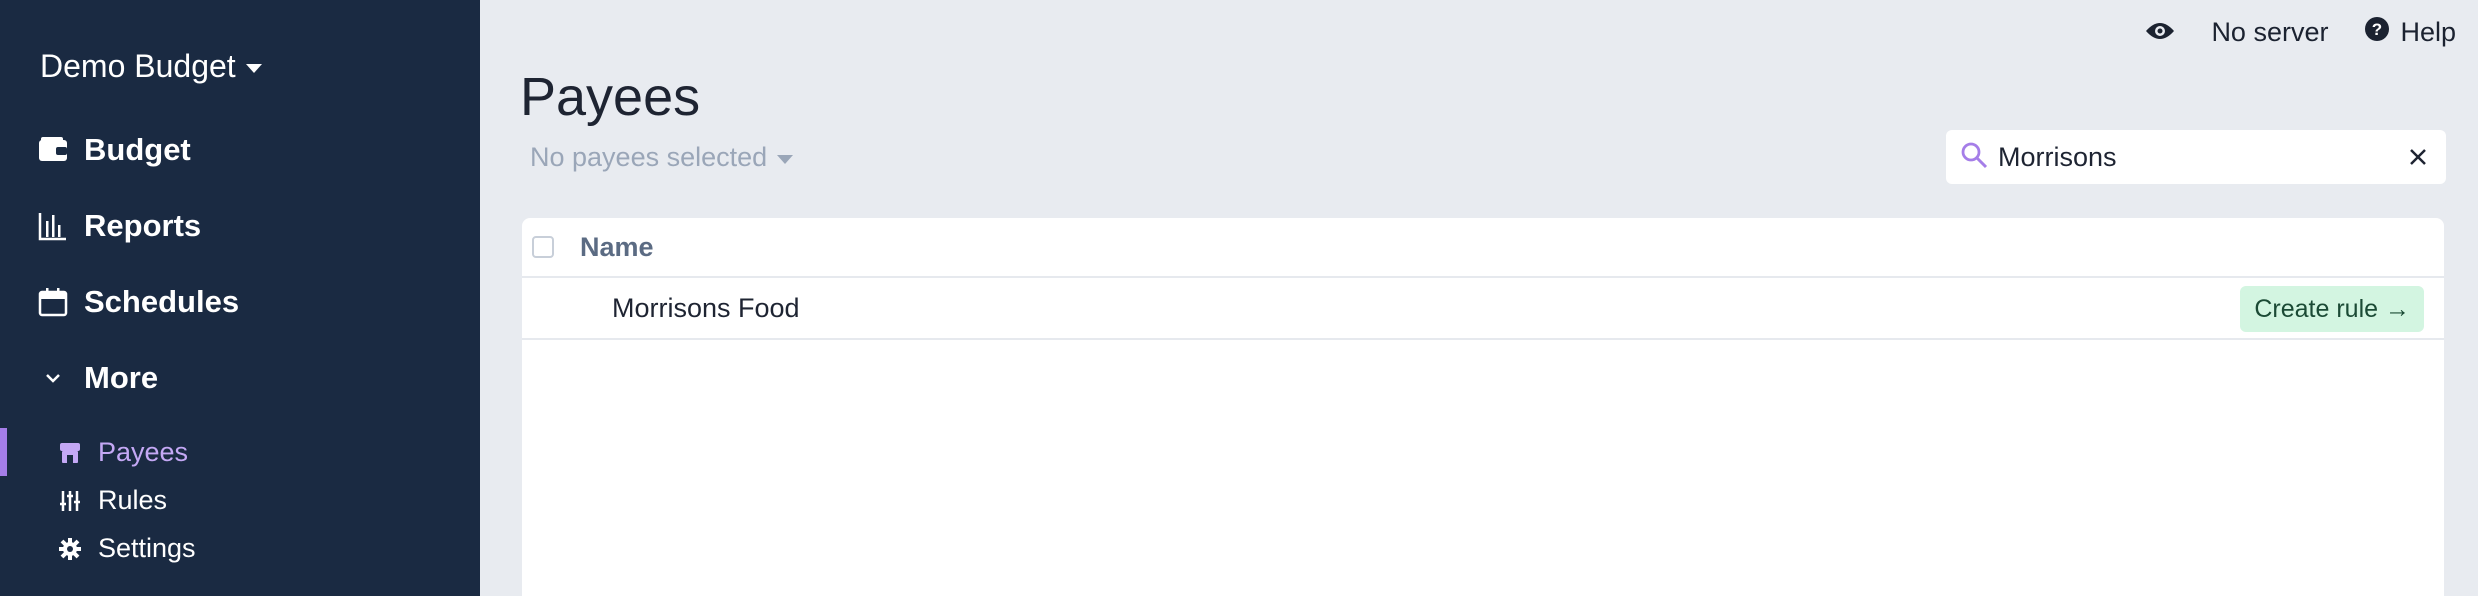  I want to click on nav-item-label: Reports, so click(143, 225).